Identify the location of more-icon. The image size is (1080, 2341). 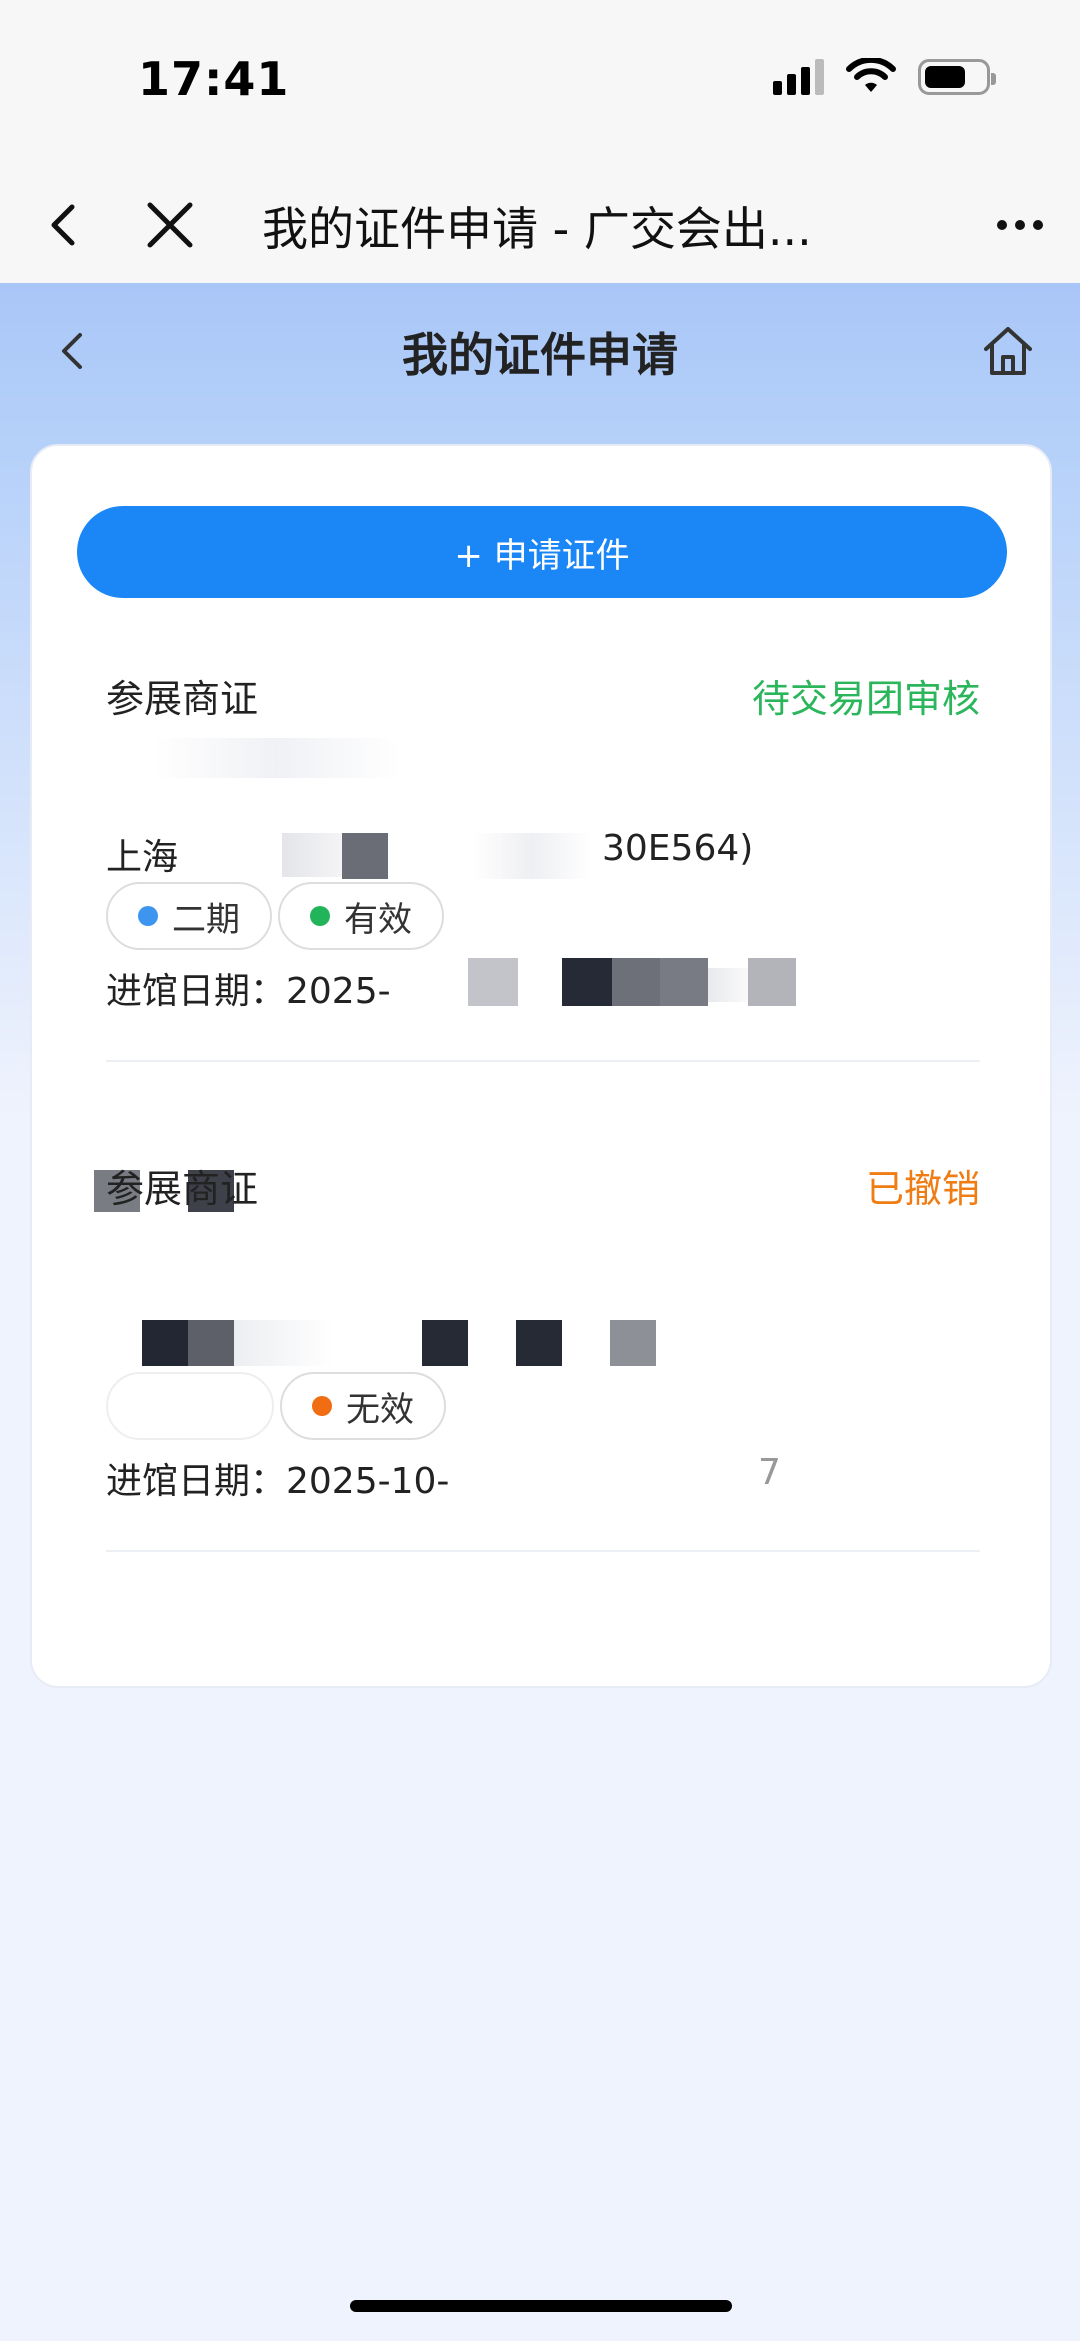
(1020, 225).